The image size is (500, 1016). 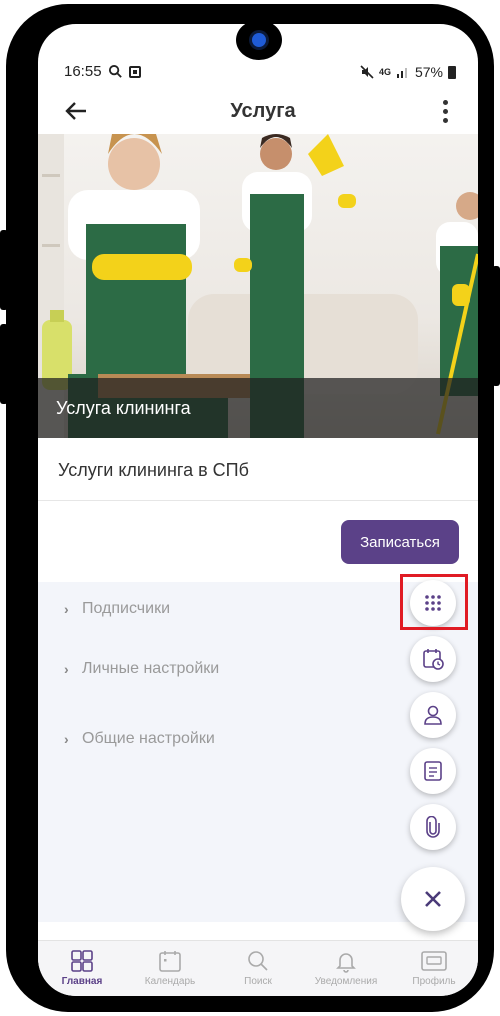 I want to click on arrow-left-icon, so click(x=75, y=111).